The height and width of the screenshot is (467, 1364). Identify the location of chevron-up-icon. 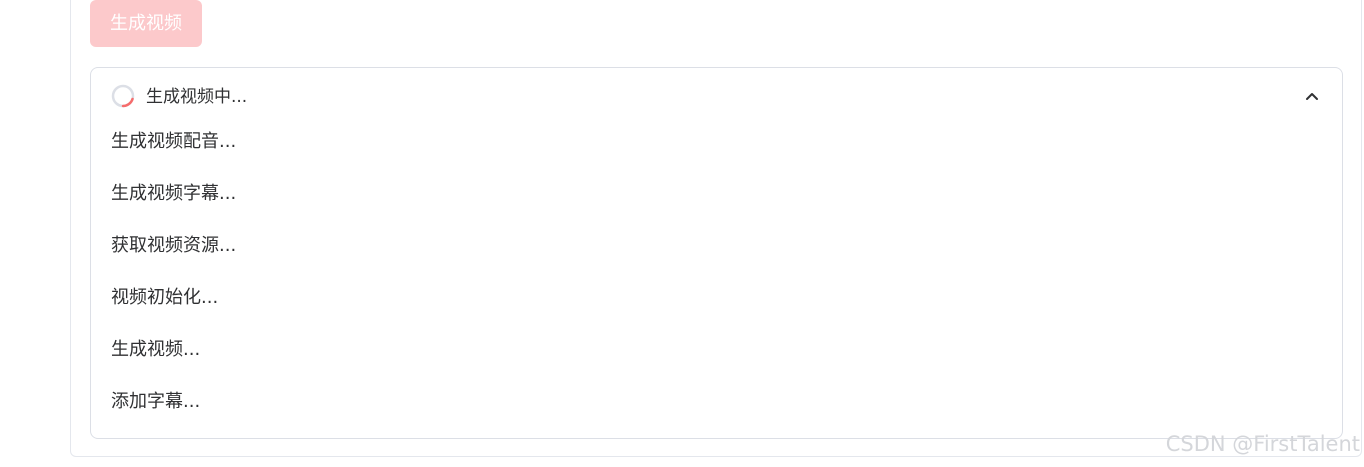
(1312, 96).